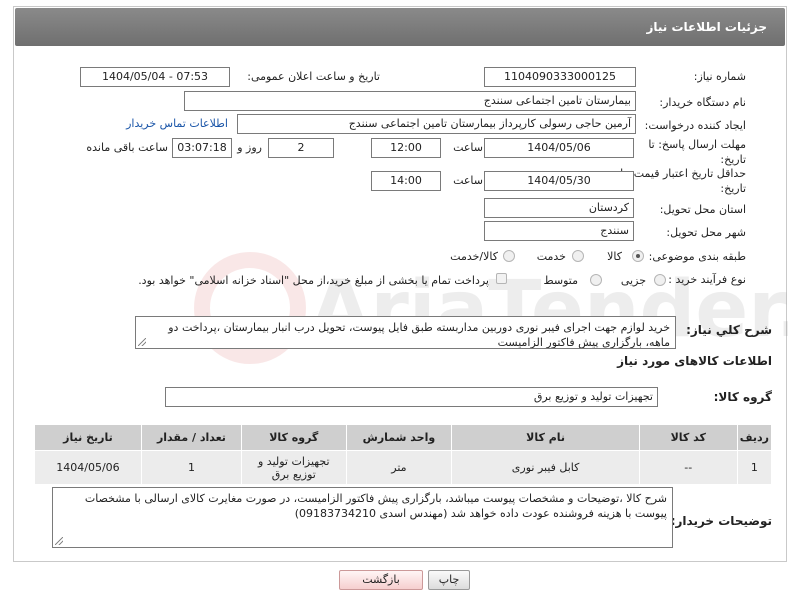 The image size is (788, 606). What do you see at coordinates (202, 148) in the screenshot?
I see `remaining-time-field: 03:07:18` at bounding box center [202, 148].